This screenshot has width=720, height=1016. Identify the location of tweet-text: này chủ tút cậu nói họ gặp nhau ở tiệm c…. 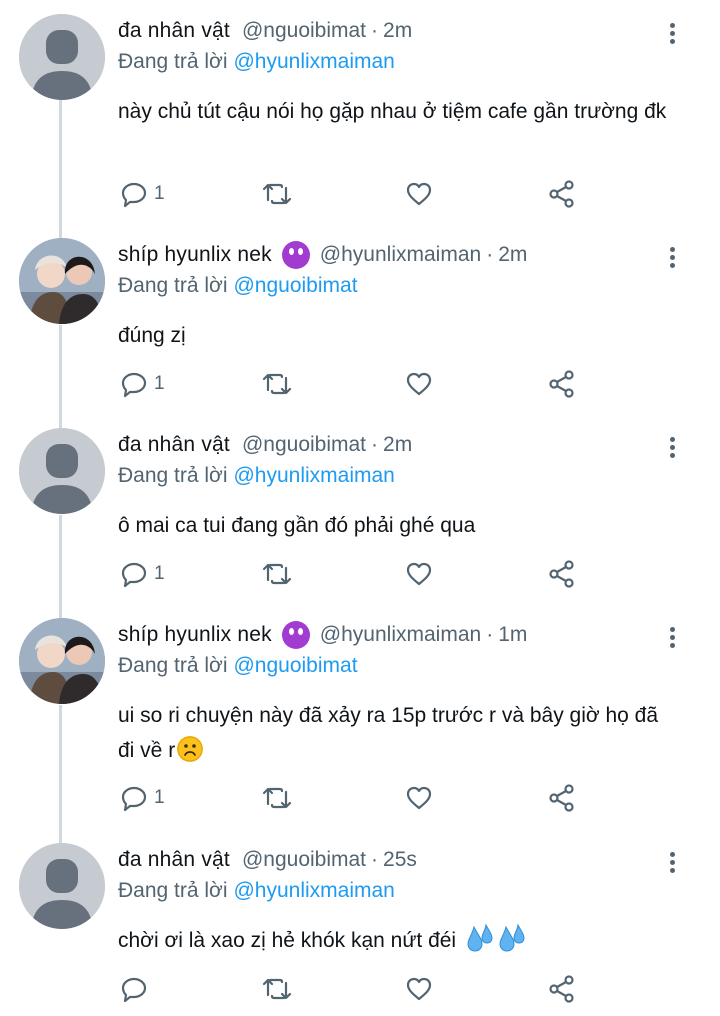
(392, 111).